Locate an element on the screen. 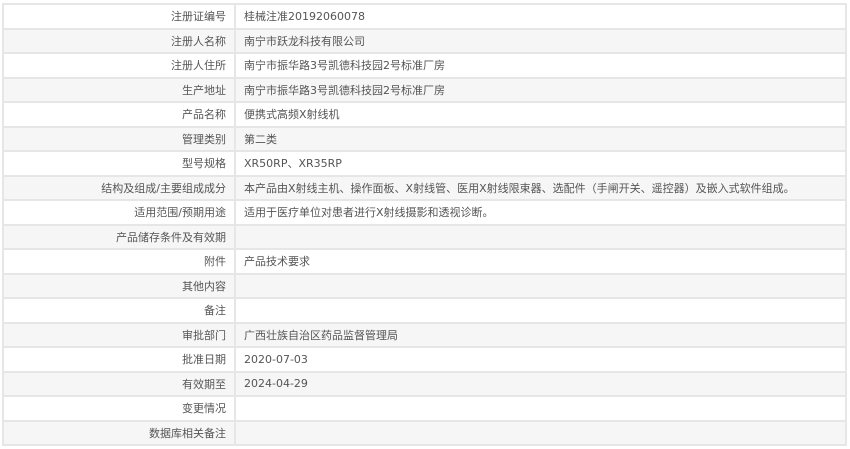 The height and width of the screenshot is (449, 850). table-row: 管理类别 第二类 is located at coordinates (424, 138).